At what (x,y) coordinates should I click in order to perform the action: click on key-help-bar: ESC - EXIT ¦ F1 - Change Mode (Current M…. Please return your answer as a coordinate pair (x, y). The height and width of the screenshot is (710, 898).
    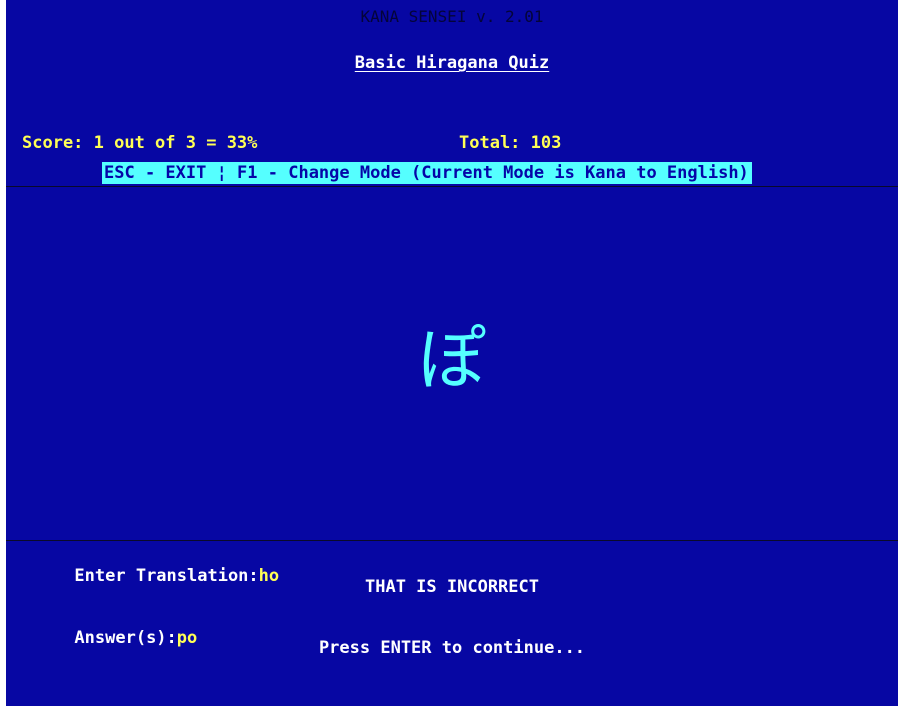
    Looking at the image, I should click on (427, 173).